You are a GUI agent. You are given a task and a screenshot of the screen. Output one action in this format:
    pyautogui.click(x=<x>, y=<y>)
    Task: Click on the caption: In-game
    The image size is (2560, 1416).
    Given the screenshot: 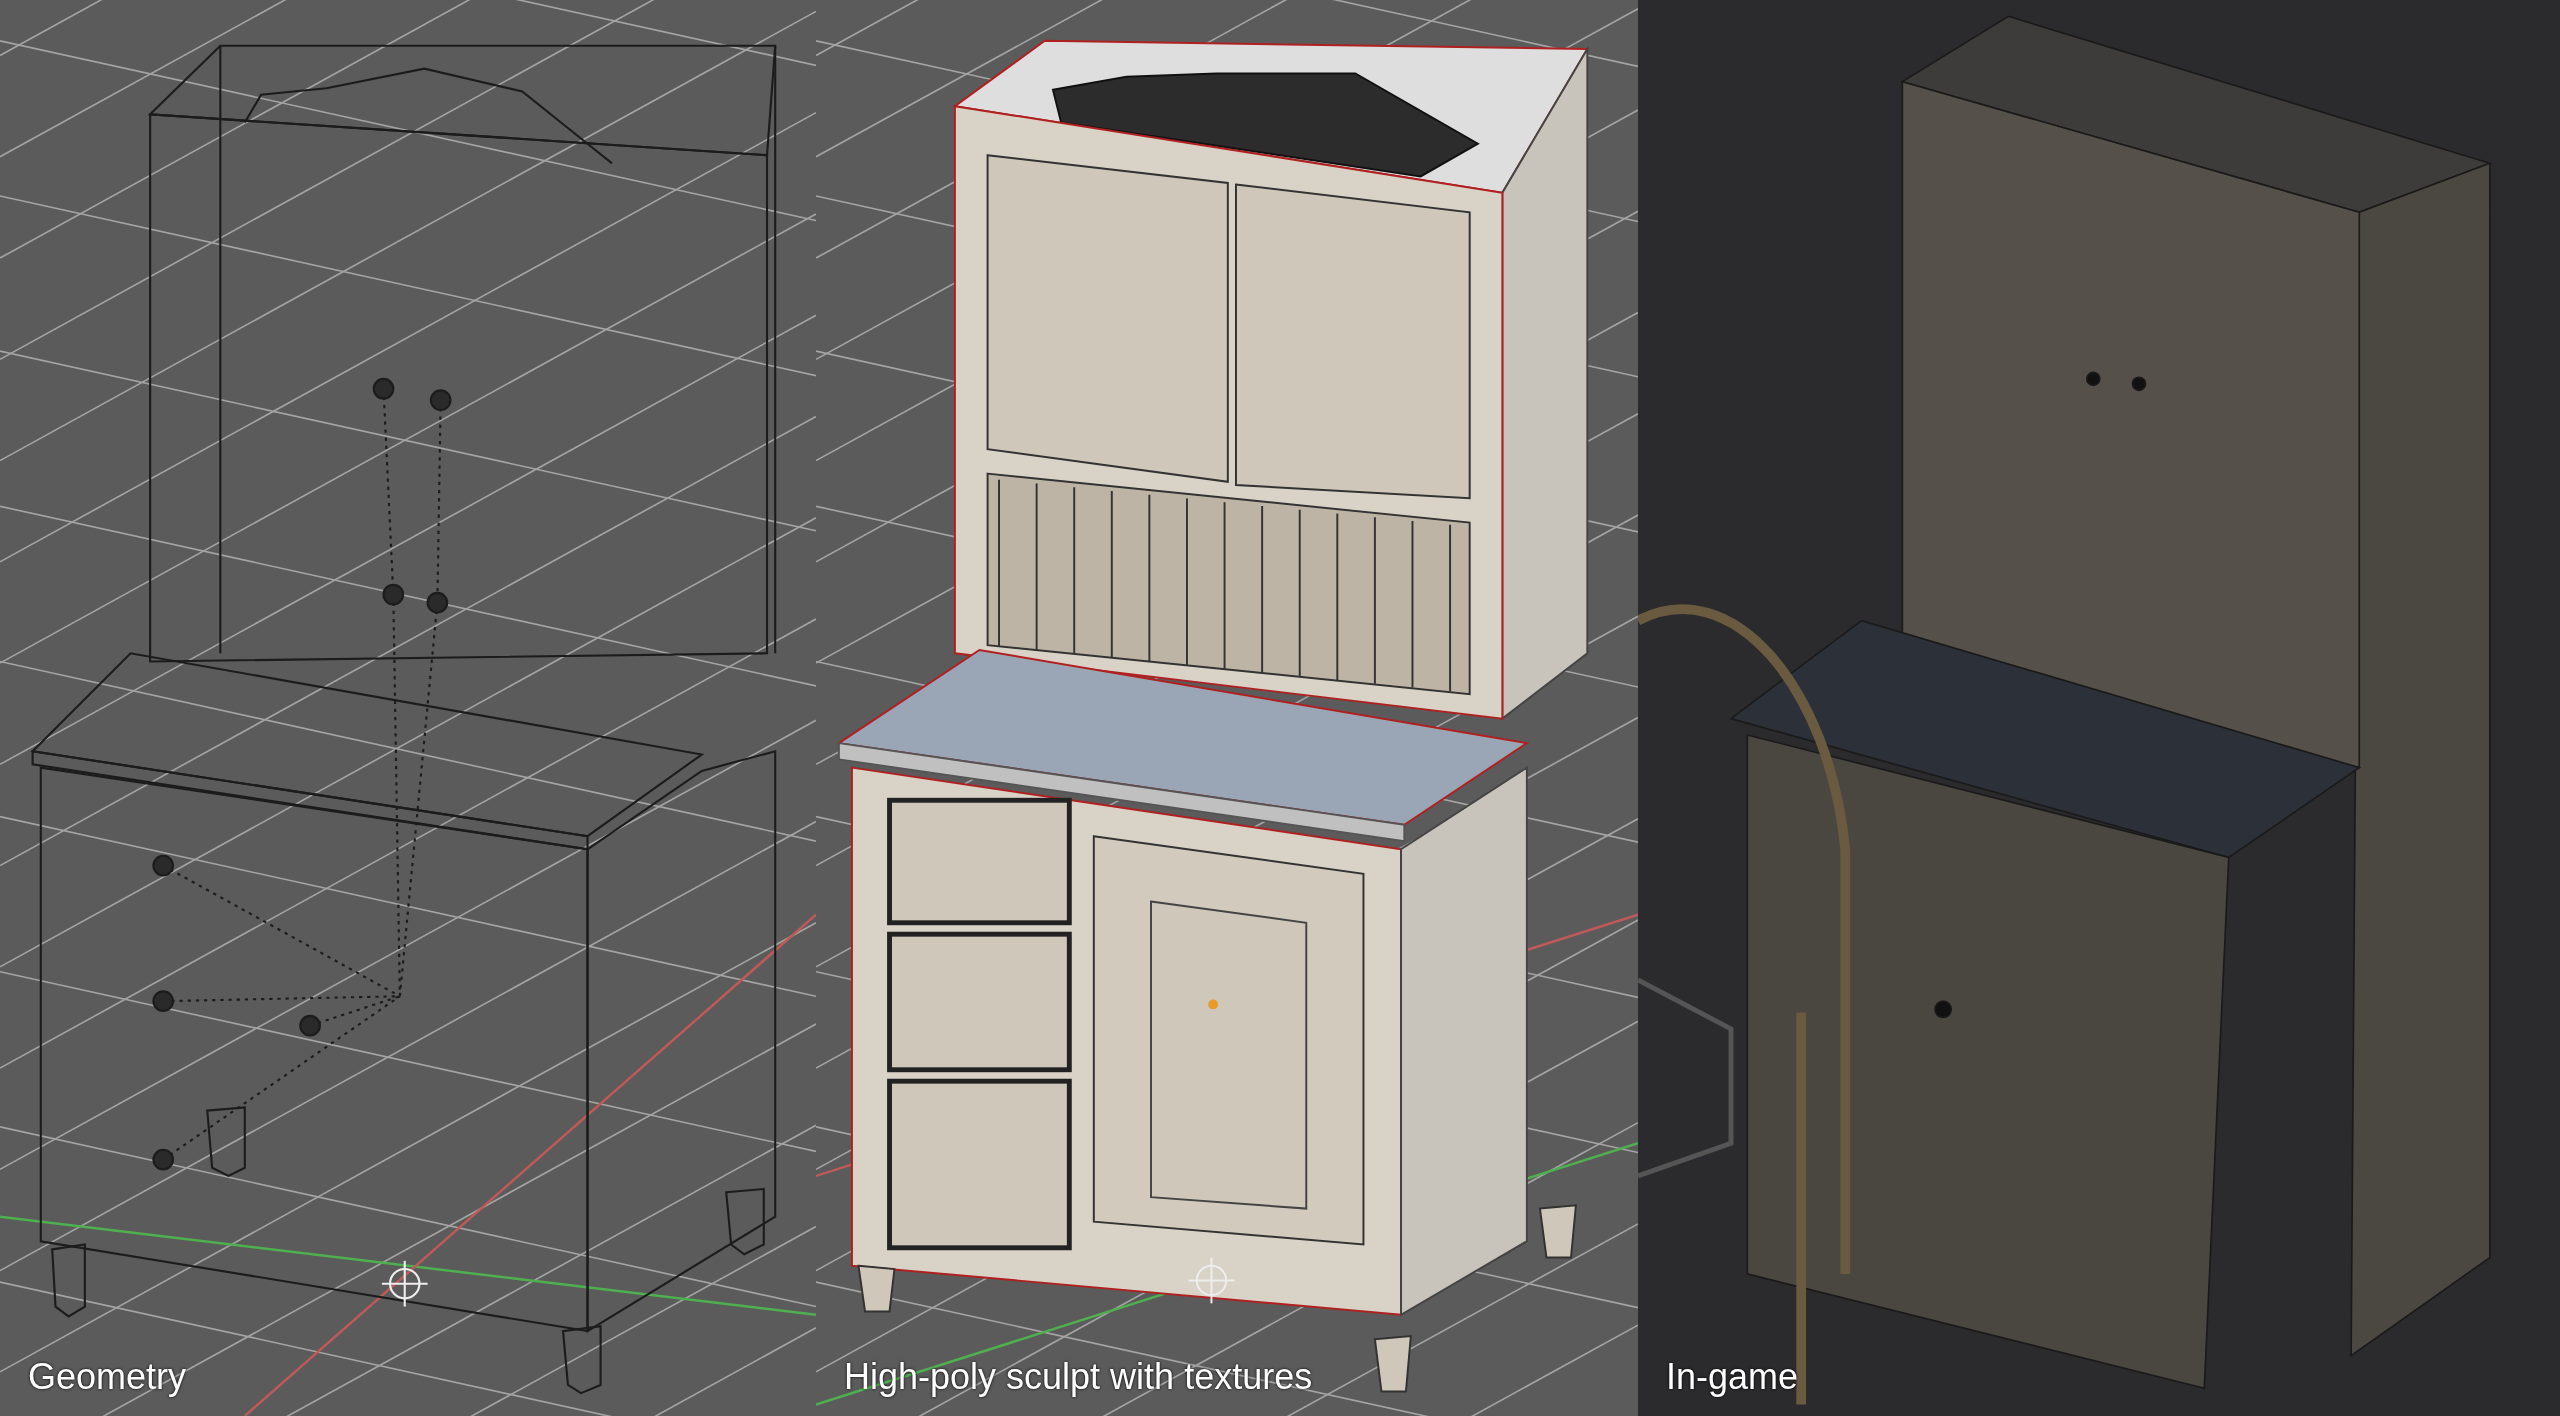 What is the action you would take?
    pyautogui.click(x=1732, y=1377)
    